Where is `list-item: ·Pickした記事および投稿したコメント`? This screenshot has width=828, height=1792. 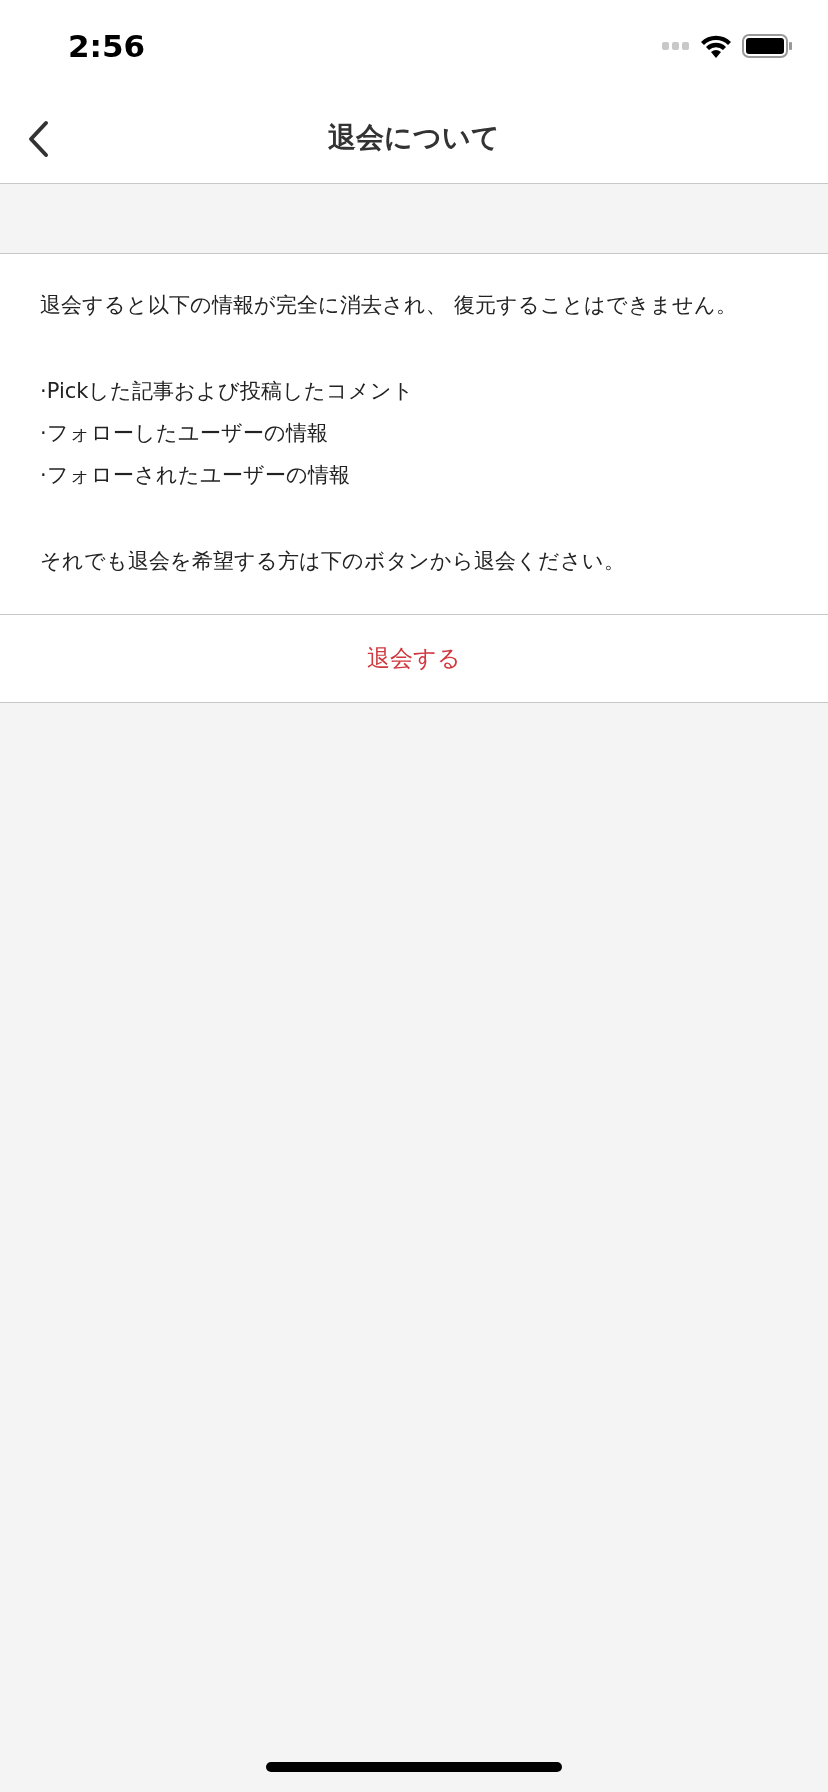 list-item: ·Pickした記事および投稿したコメント is located at coordinates (228, 391).